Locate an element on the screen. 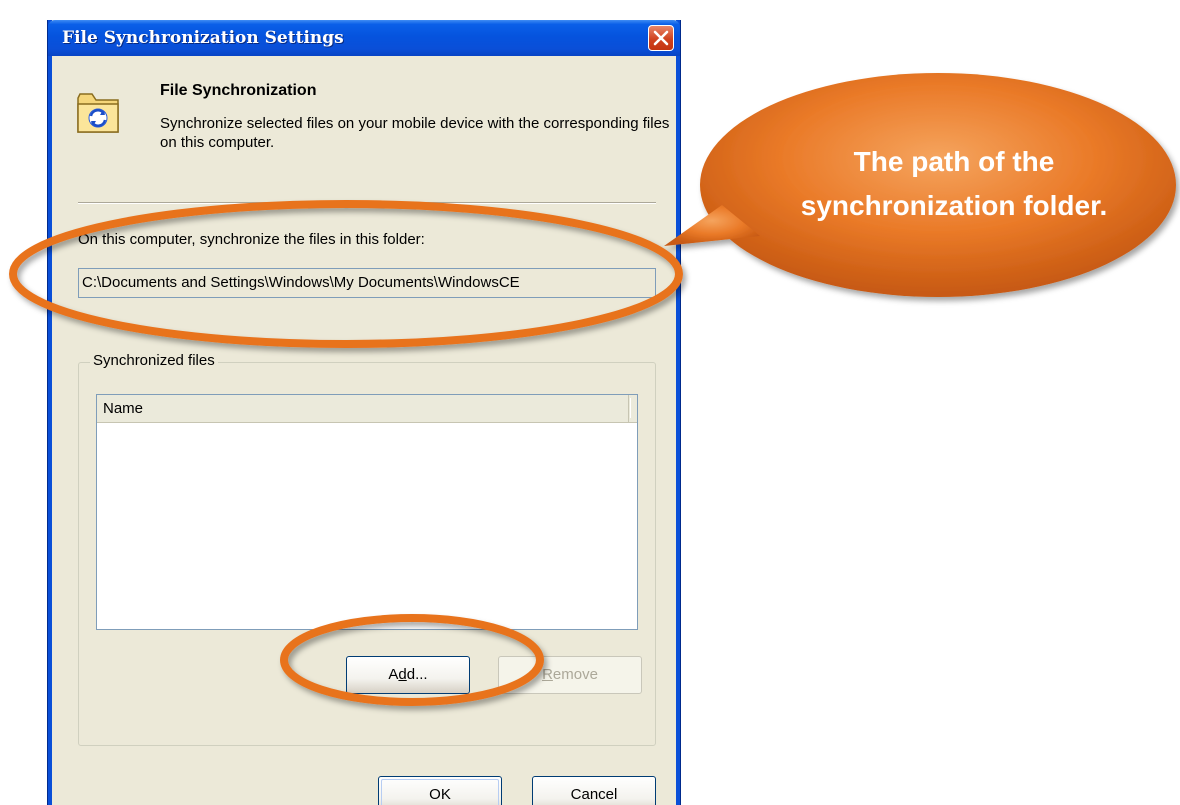  close-icon is located at coordinates (661, 38).